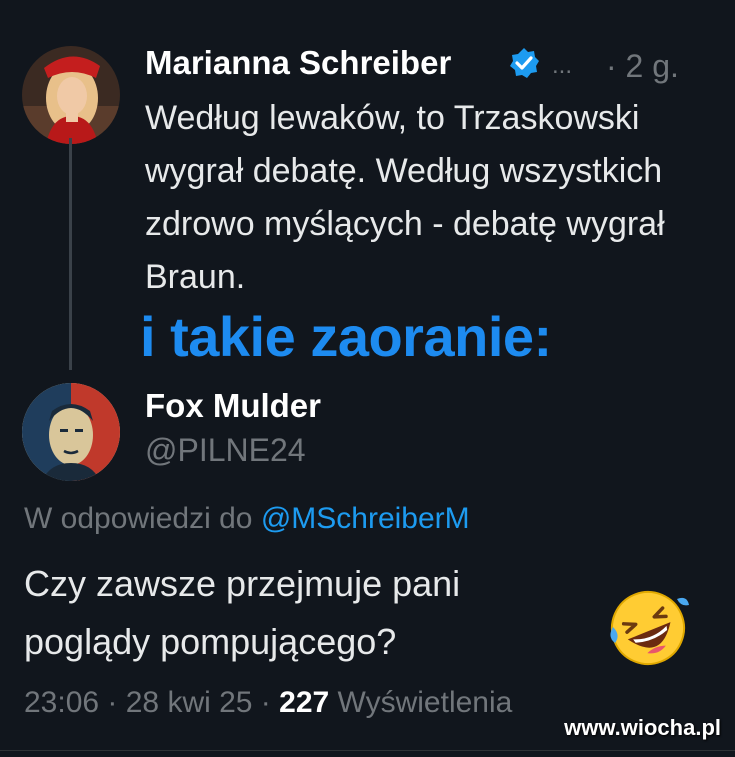  What do you see at coordinates (367, 750) in the screenshot?
I see `divider` at bounding box center [367, 750].